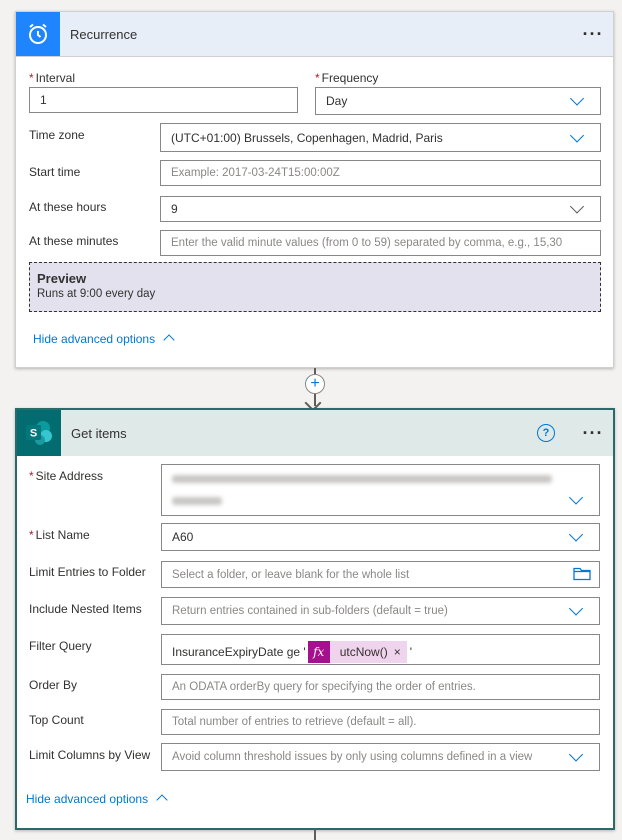 The height and width of the screenshot is (840, 622). I want to click on include-nested-label: Include Nested Items, so click(85, 609).